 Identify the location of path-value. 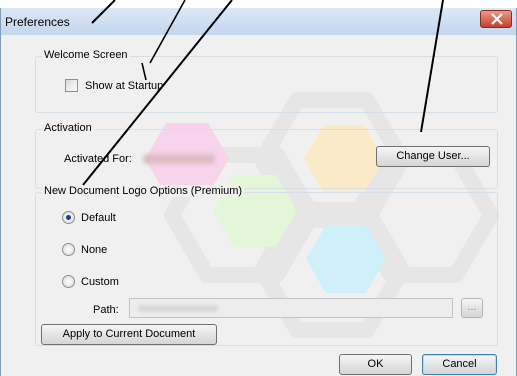
(178, 308).